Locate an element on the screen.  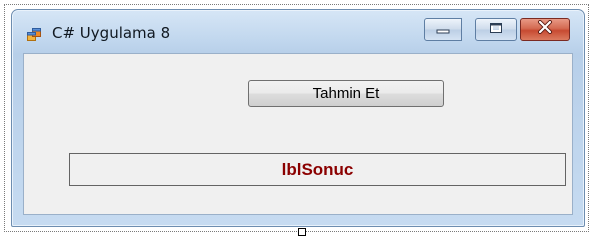
result-label-text: lblSonuc is located at coordinates (317, 169).